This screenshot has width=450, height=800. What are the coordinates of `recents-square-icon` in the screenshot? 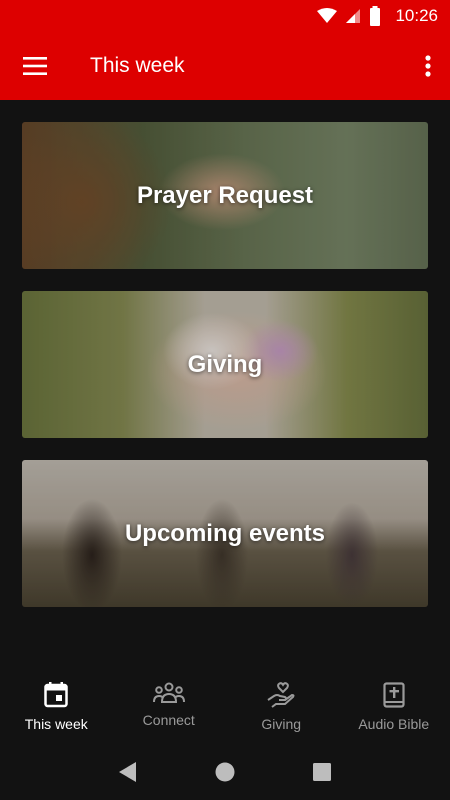 It's located at (322, 771).